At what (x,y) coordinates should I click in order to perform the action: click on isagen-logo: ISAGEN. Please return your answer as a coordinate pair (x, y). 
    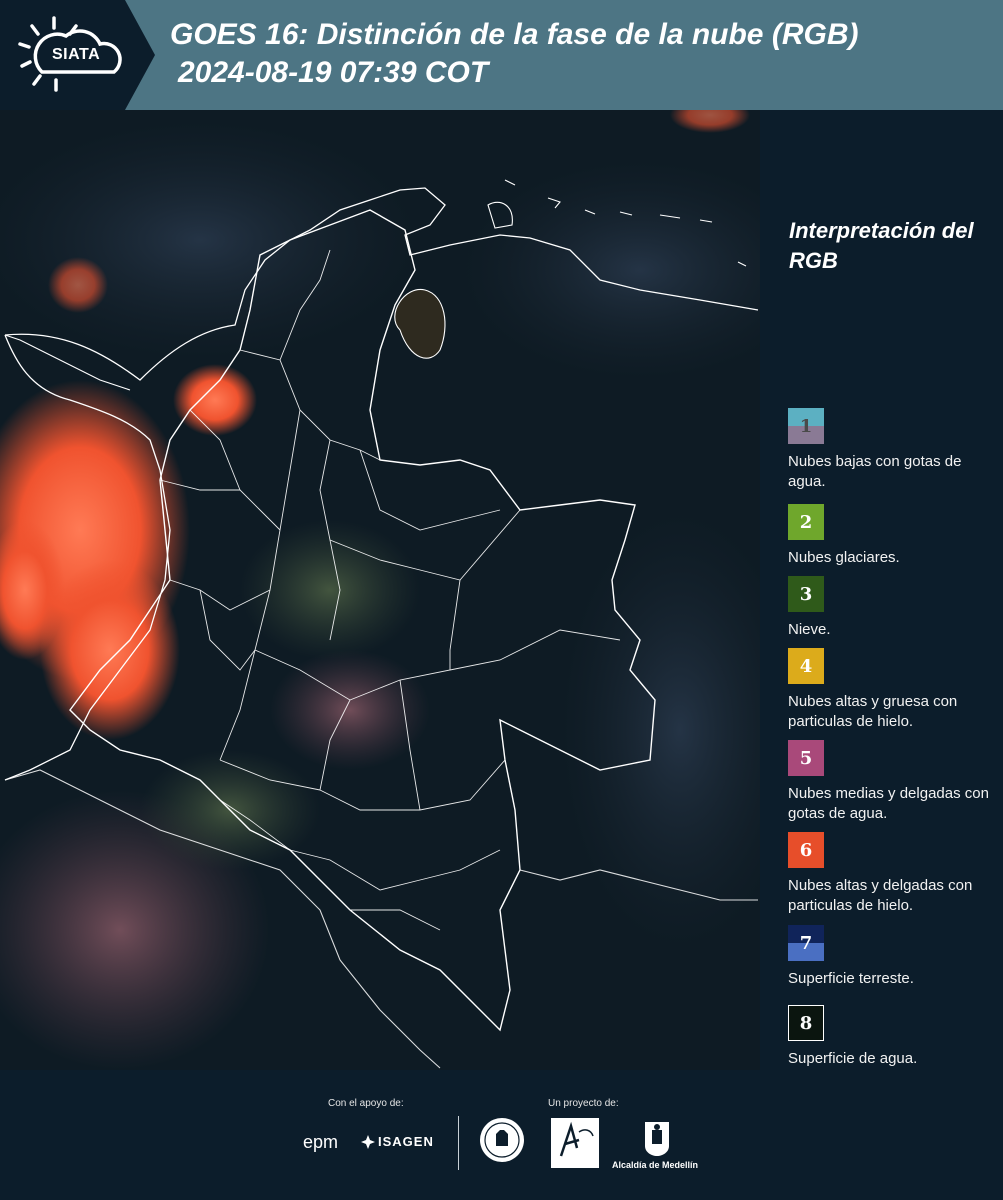
    Looking at the image, I should click on (406, 1141).